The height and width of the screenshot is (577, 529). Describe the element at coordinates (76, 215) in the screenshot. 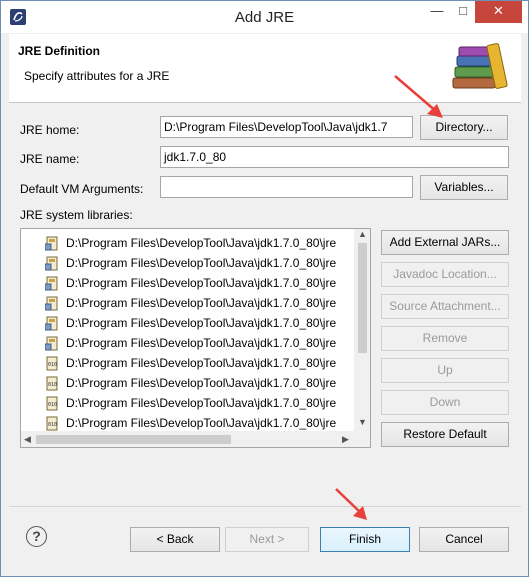

I see `libraries-label: JRE system libraries:` at that location.